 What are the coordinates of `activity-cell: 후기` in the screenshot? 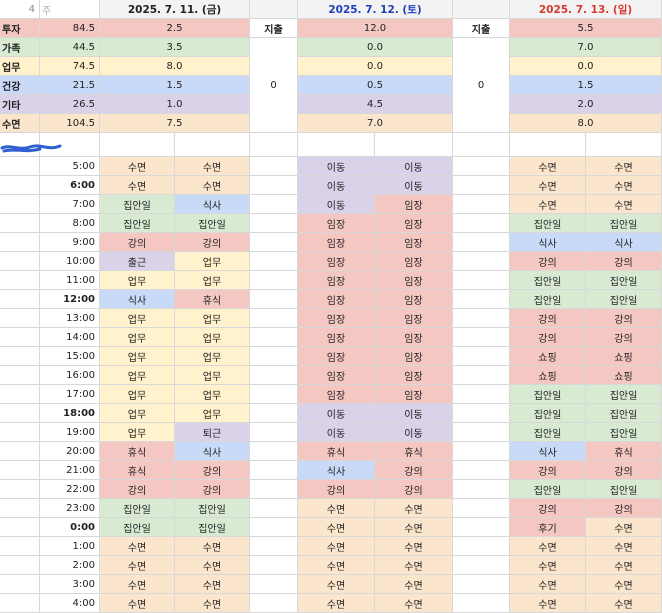 It's located at (548, 527).